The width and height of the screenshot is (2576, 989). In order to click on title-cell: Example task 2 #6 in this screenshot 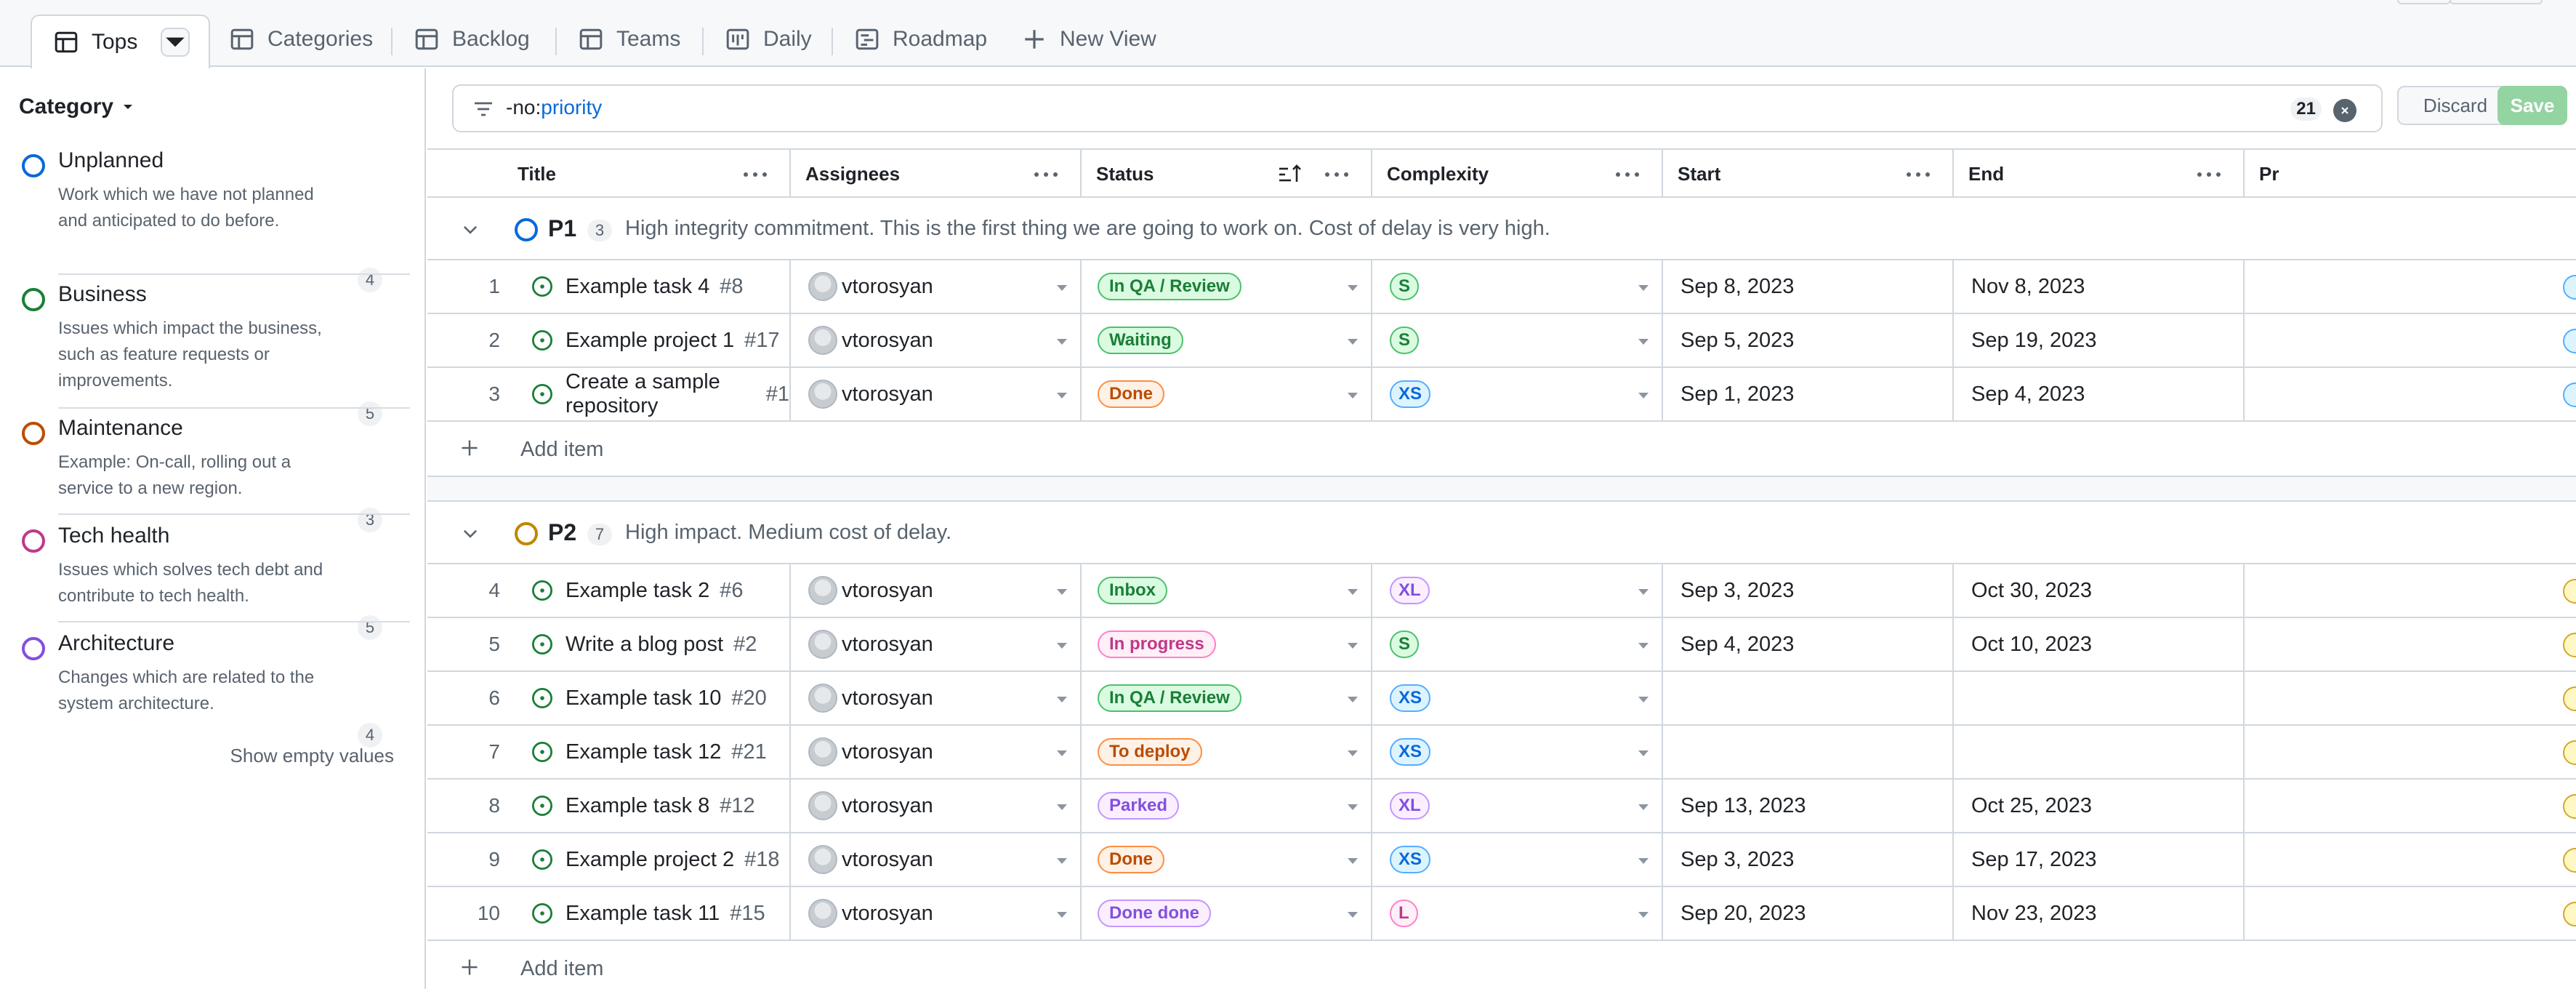, I will do `click(609, 590)`.